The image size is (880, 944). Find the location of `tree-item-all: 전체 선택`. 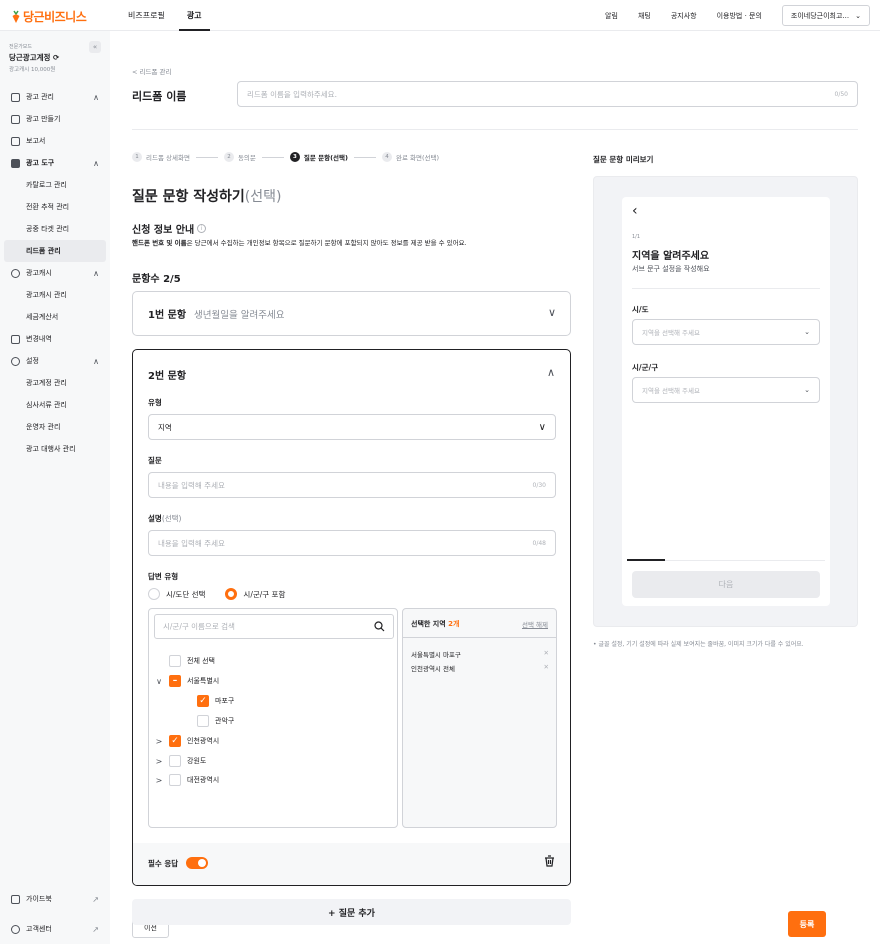

tree-item-all: 전체 선택 is located at coordinates (185, 661).